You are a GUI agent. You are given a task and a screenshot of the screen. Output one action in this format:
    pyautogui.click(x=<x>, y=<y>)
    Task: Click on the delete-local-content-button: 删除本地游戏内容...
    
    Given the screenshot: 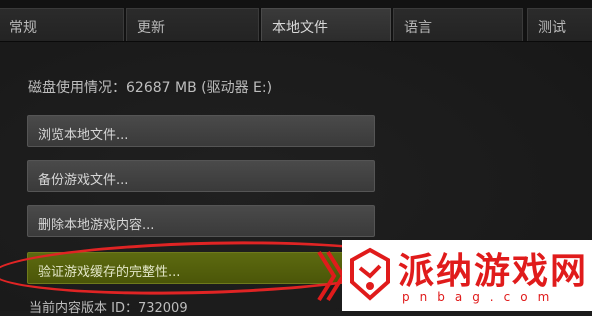 What is the action you would take?
    pyautogui.click(x=201, y=221)
    